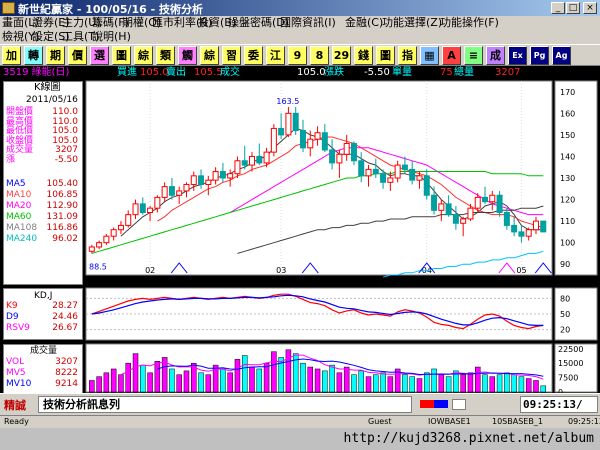  Describe the element at coordinates (539, 55) in the screenshot. I see `page-icon: Pg` at that location.